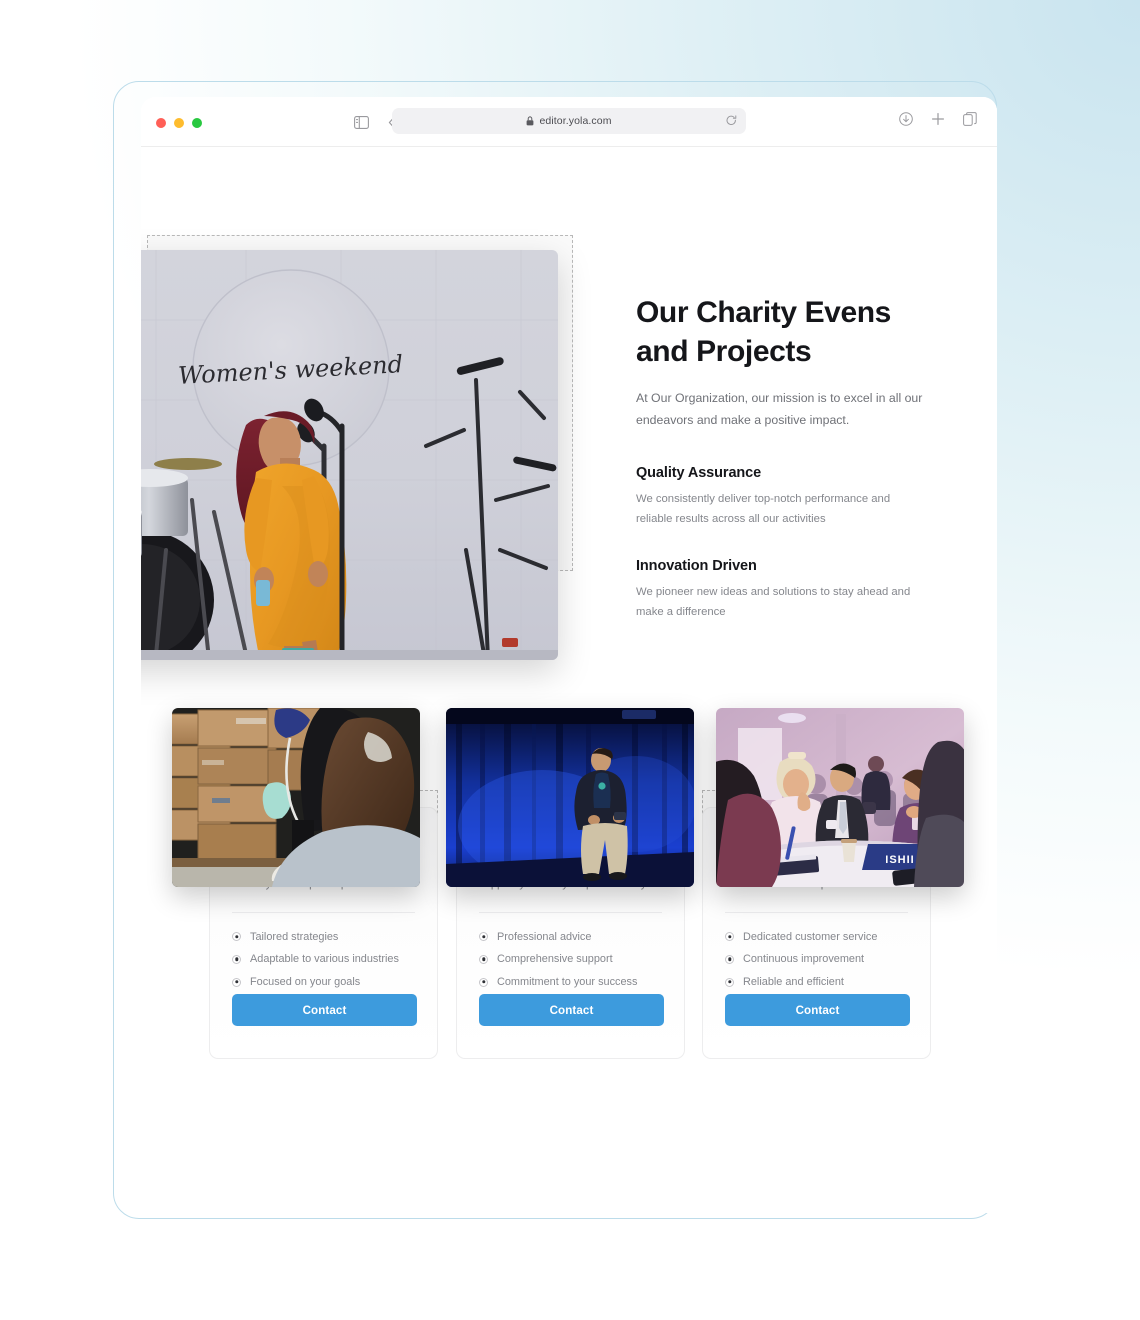  I want to click on minimize-button, so click(179, 123).